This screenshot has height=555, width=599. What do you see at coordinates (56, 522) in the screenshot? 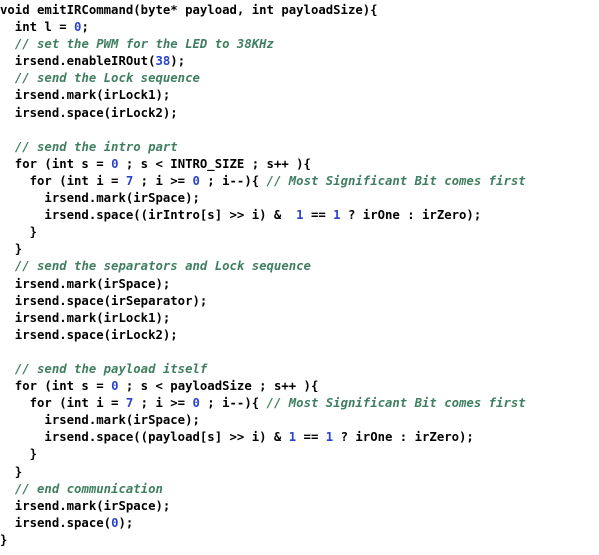
I see `code-token-plain: irsend.space(` at bounding box center [56, 522].